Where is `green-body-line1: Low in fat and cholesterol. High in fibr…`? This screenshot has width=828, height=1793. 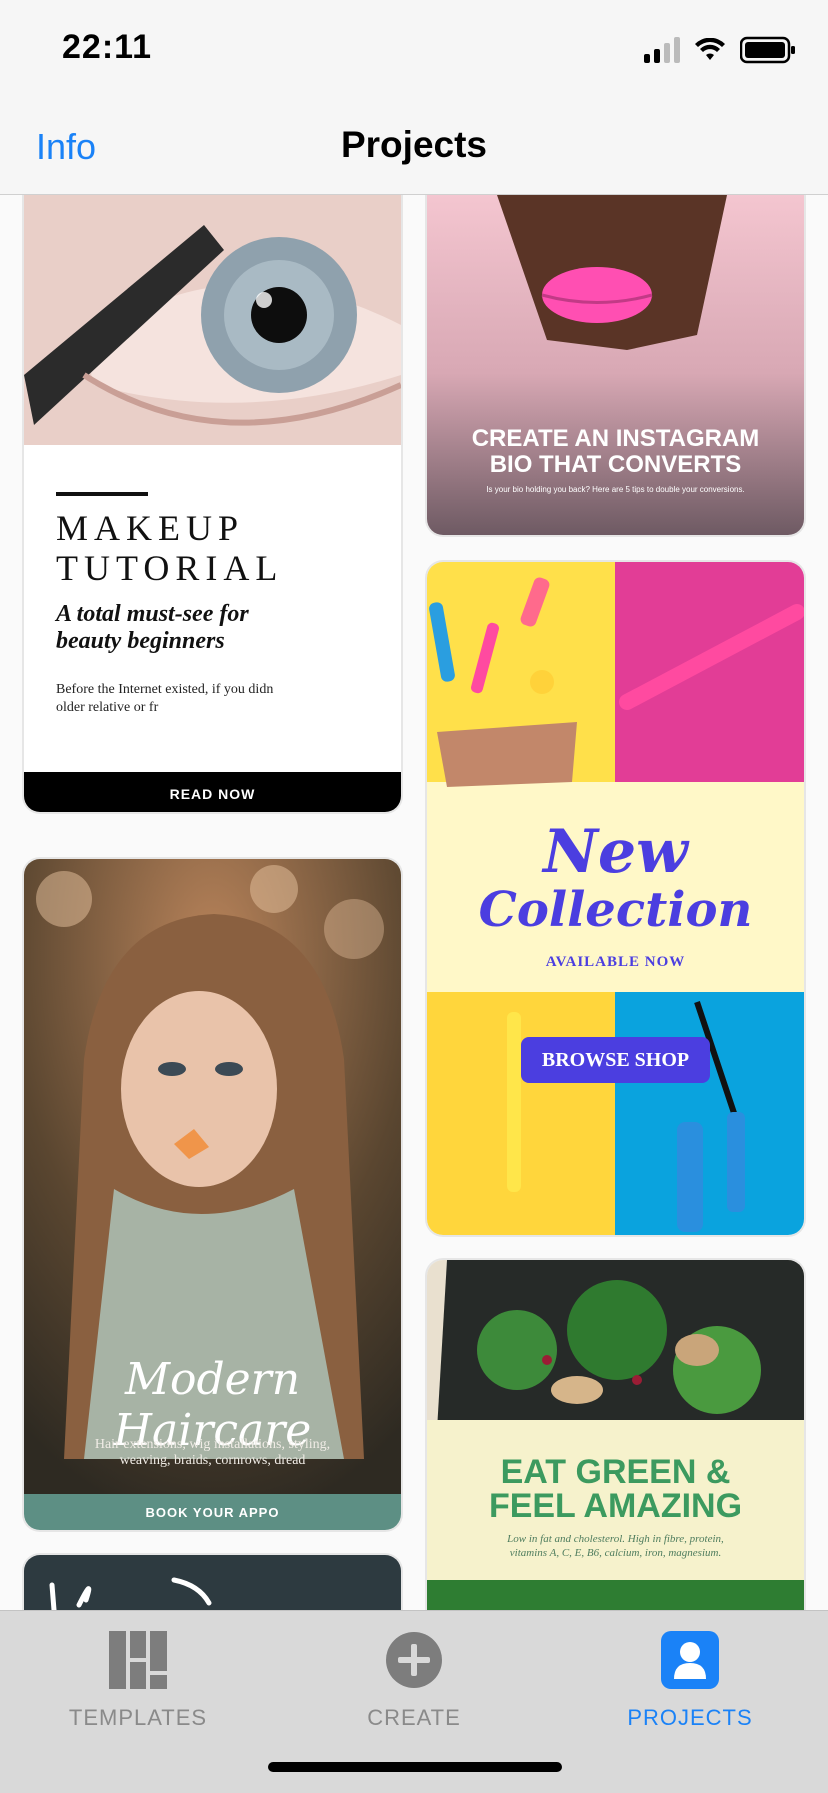 green-body-line1: Low in fat and cholesterol. High in fibr… is located at coordinates (615, 1539).